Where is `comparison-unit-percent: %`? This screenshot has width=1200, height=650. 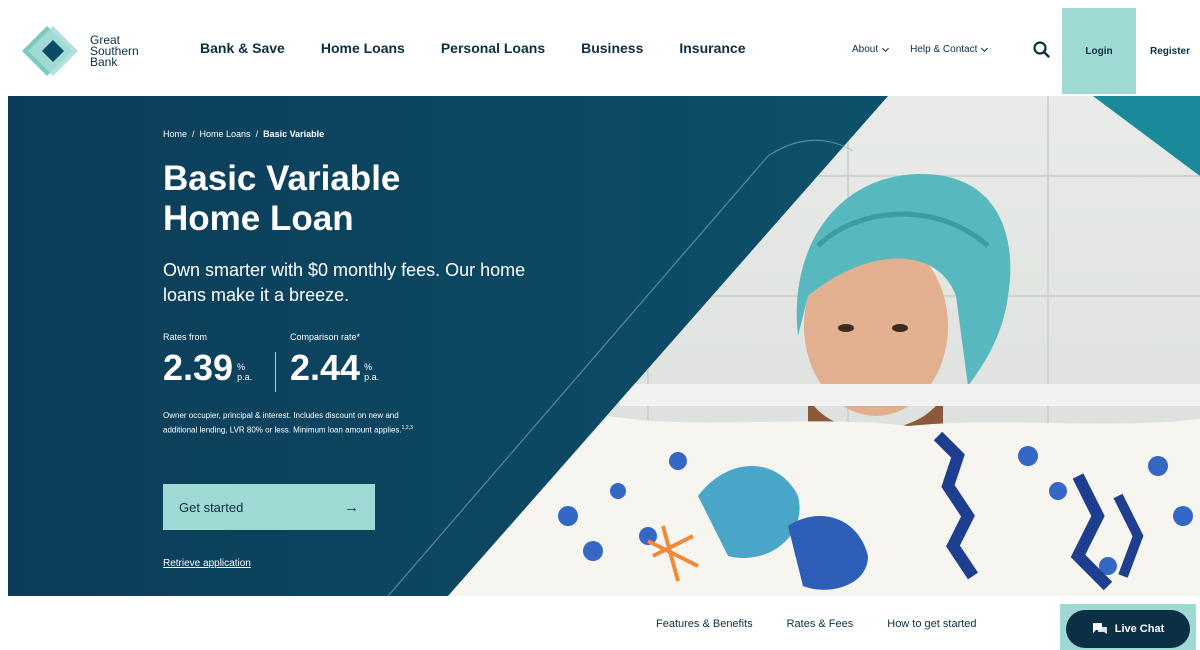 comparison-unit-percent: % is located at coordinates (368, 367).